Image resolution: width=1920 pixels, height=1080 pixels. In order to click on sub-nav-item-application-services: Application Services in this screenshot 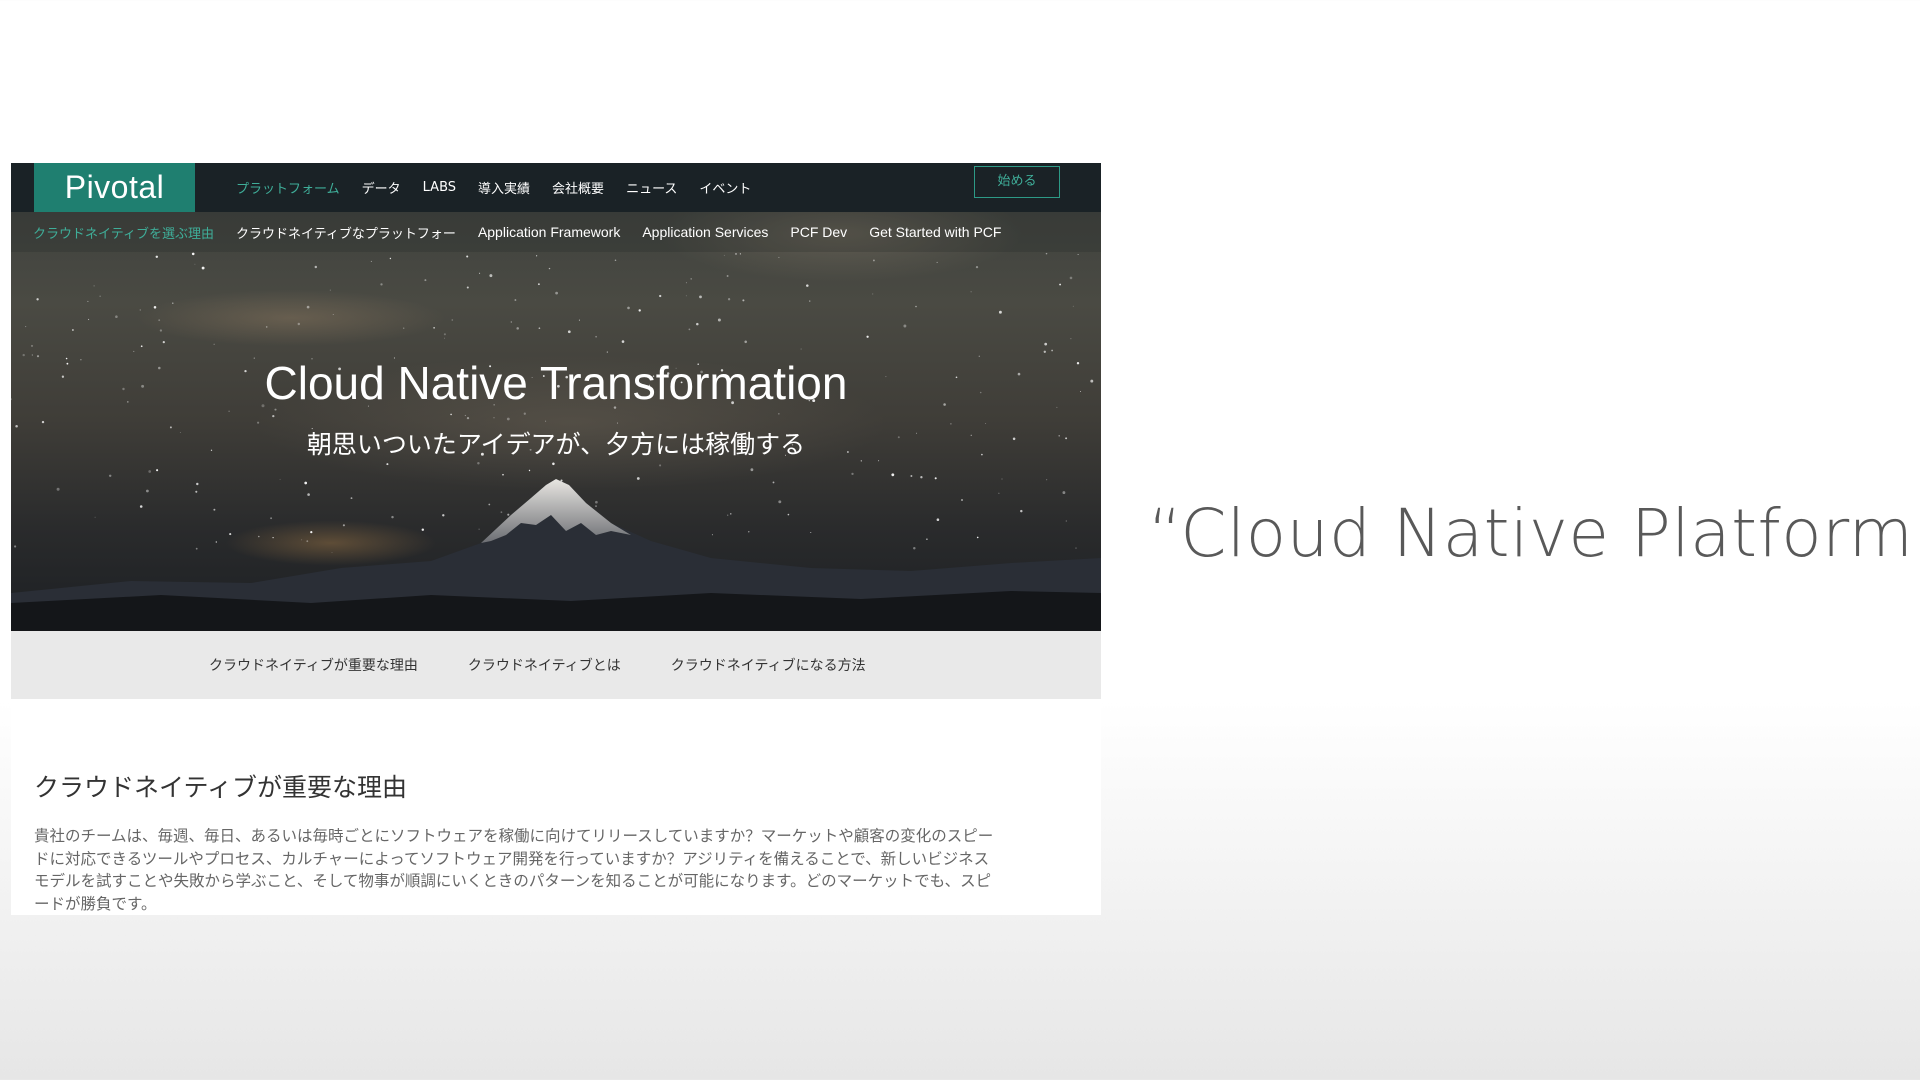, I will do `click(705, 232)`.